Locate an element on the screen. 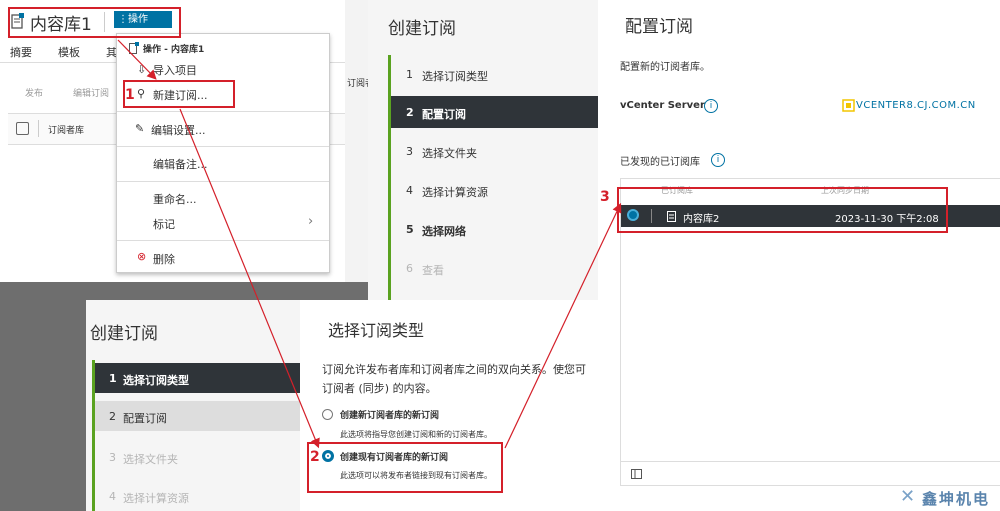 This screenshot has height=511, width=1000. watermark: ✕ 鑫坤机电 is located at coordinates (950, 498).